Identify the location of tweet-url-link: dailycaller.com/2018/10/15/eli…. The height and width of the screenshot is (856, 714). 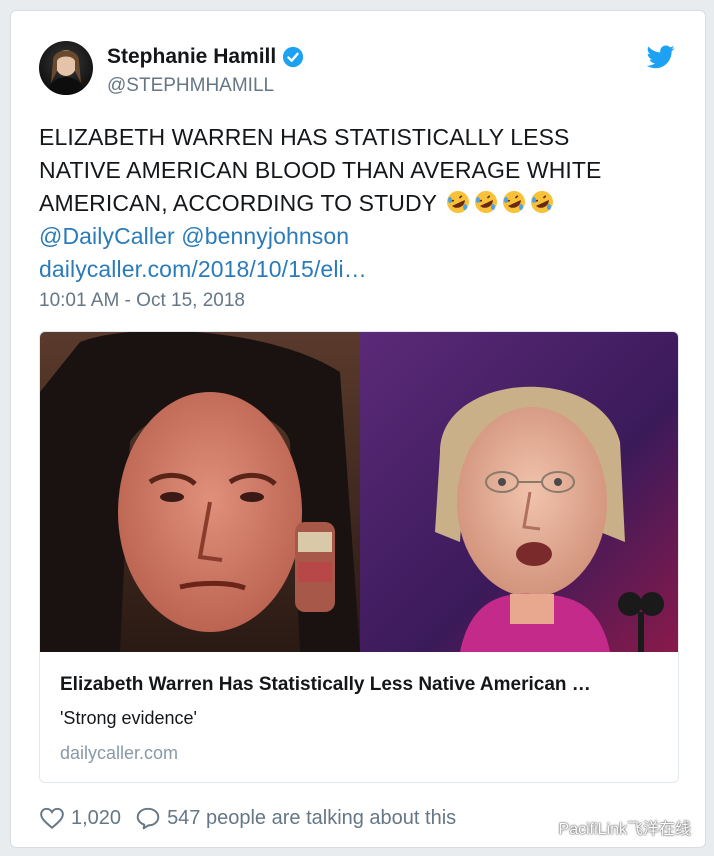
(364, 269).